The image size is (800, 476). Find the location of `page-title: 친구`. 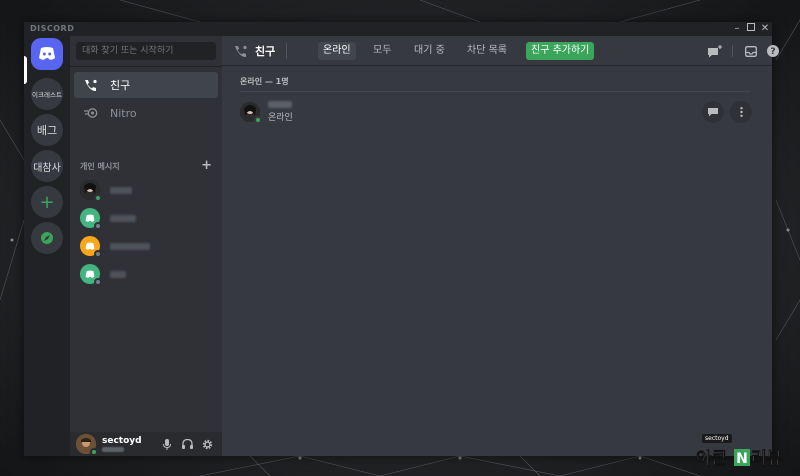

page-title: 친구 is located at coordinates (254, 51).